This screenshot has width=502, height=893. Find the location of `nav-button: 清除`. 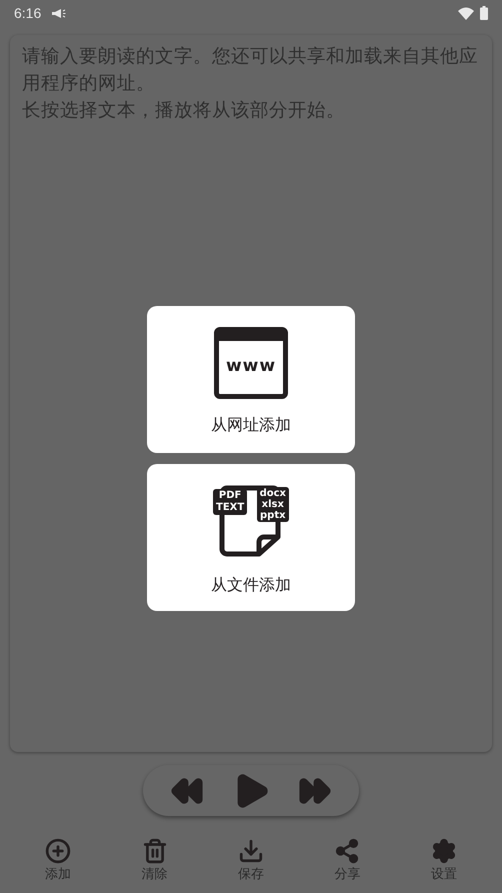

nav-button: 清除 is located at coordinates (154, 861).